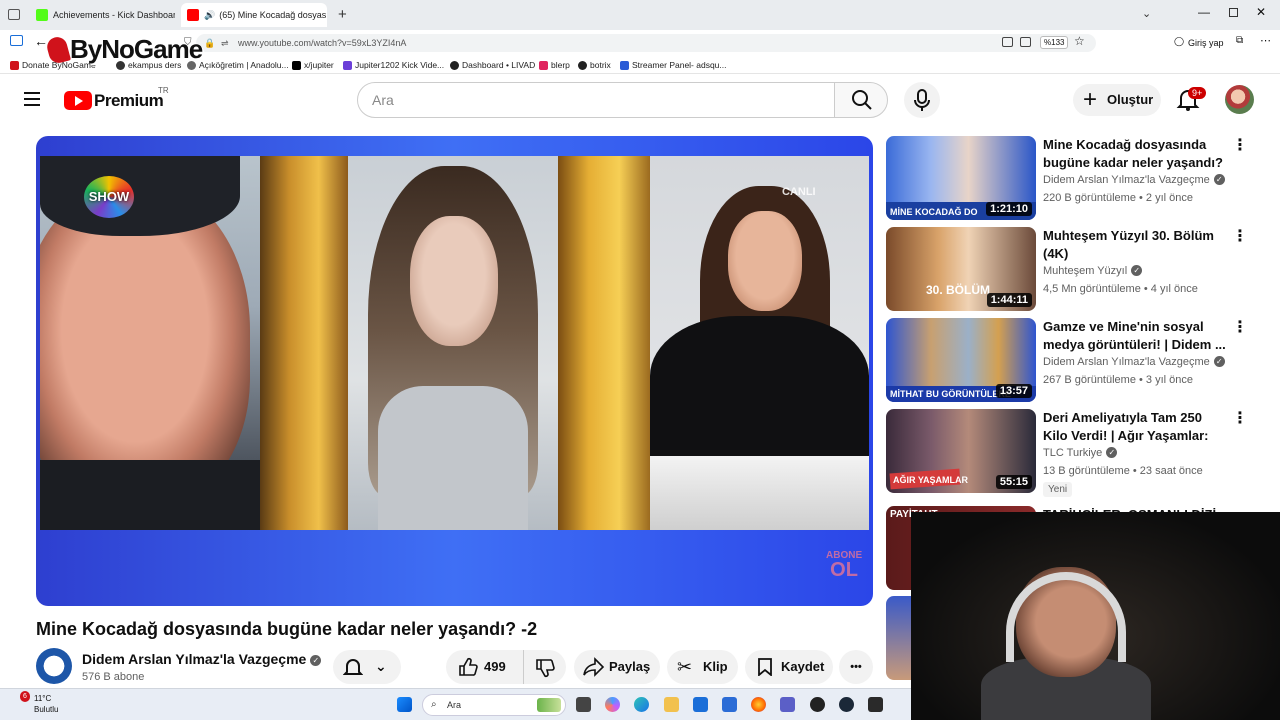  What do you see at coordinates (41, 41) in the screenshot?
I see `back-icon: ←` at bounding box center [41, 41].